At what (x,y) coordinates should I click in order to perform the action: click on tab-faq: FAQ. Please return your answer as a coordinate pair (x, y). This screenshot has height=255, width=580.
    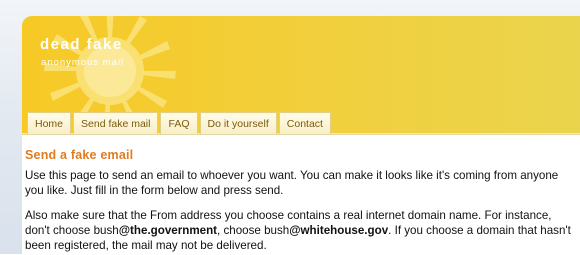
    Looking at the image, I should click on (179, 123).